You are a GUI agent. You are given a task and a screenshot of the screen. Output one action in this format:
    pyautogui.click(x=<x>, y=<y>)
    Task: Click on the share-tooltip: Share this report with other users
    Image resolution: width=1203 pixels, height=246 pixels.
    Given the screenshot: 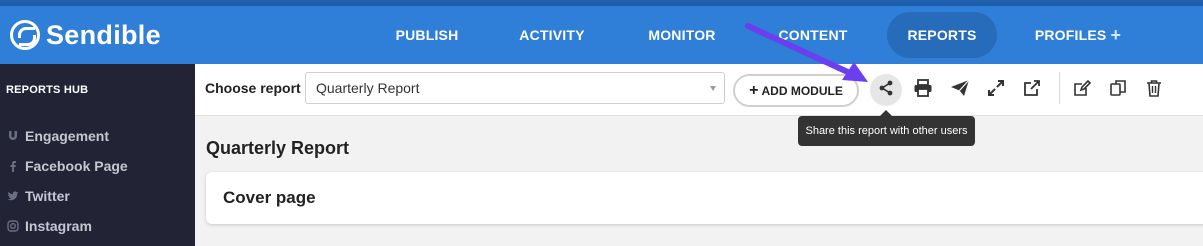 What is the action you would take?
    pyautogui.click(x=886, y=128)
    